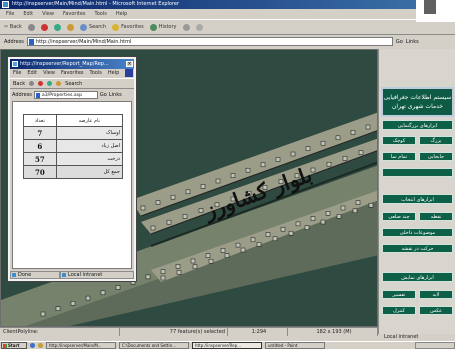  Describe the element at coordinates (40, 146) in the screenshot. I see `feature-count: 6` at that location.